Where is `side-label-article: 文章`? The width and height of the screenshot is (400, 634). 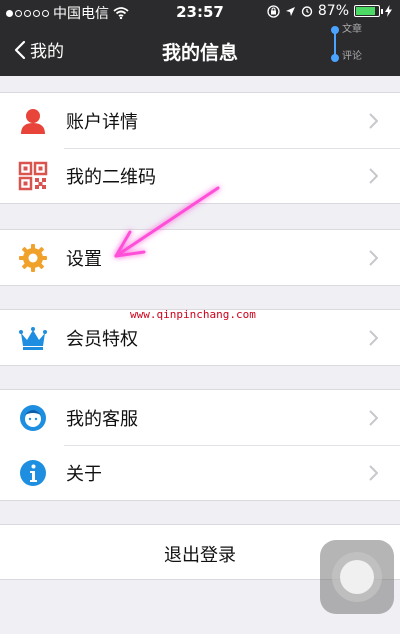 side-label-article: 文章 is located at coordinates (352, 29).